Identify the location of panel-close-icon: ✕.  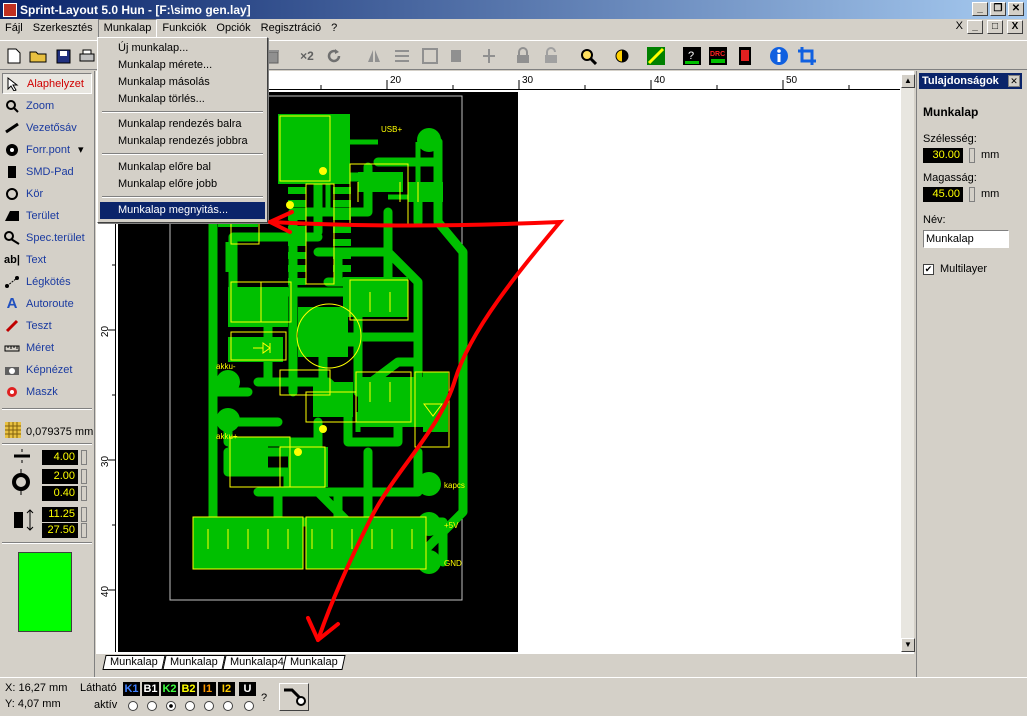
(1014, 81).